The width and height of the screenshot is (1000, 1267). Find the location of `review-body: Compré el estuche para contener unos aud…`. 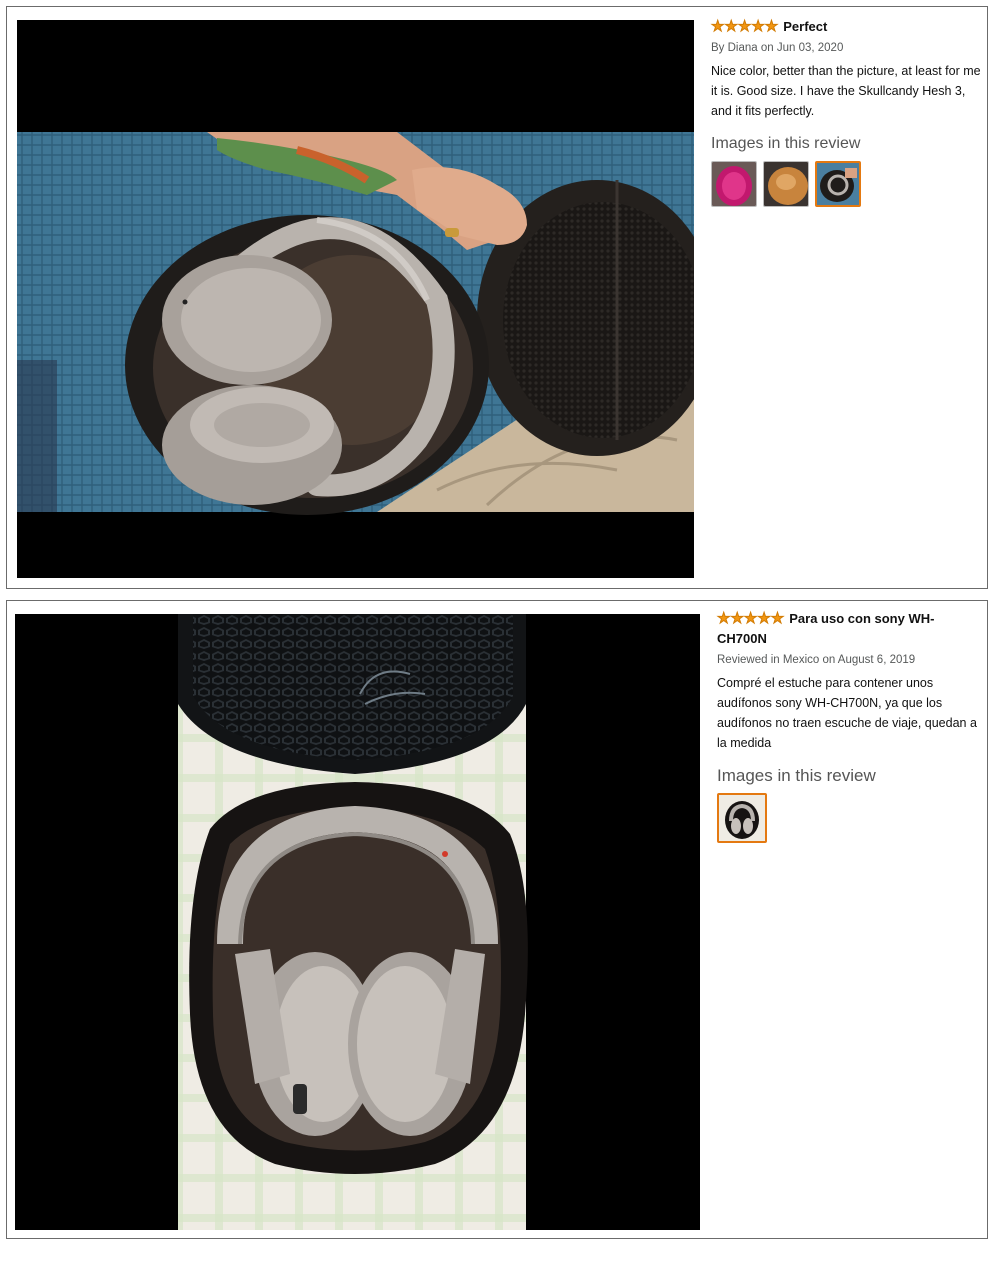

review-body: Compré el estuche para contener unos aud… is located at coordinates (847, 713).